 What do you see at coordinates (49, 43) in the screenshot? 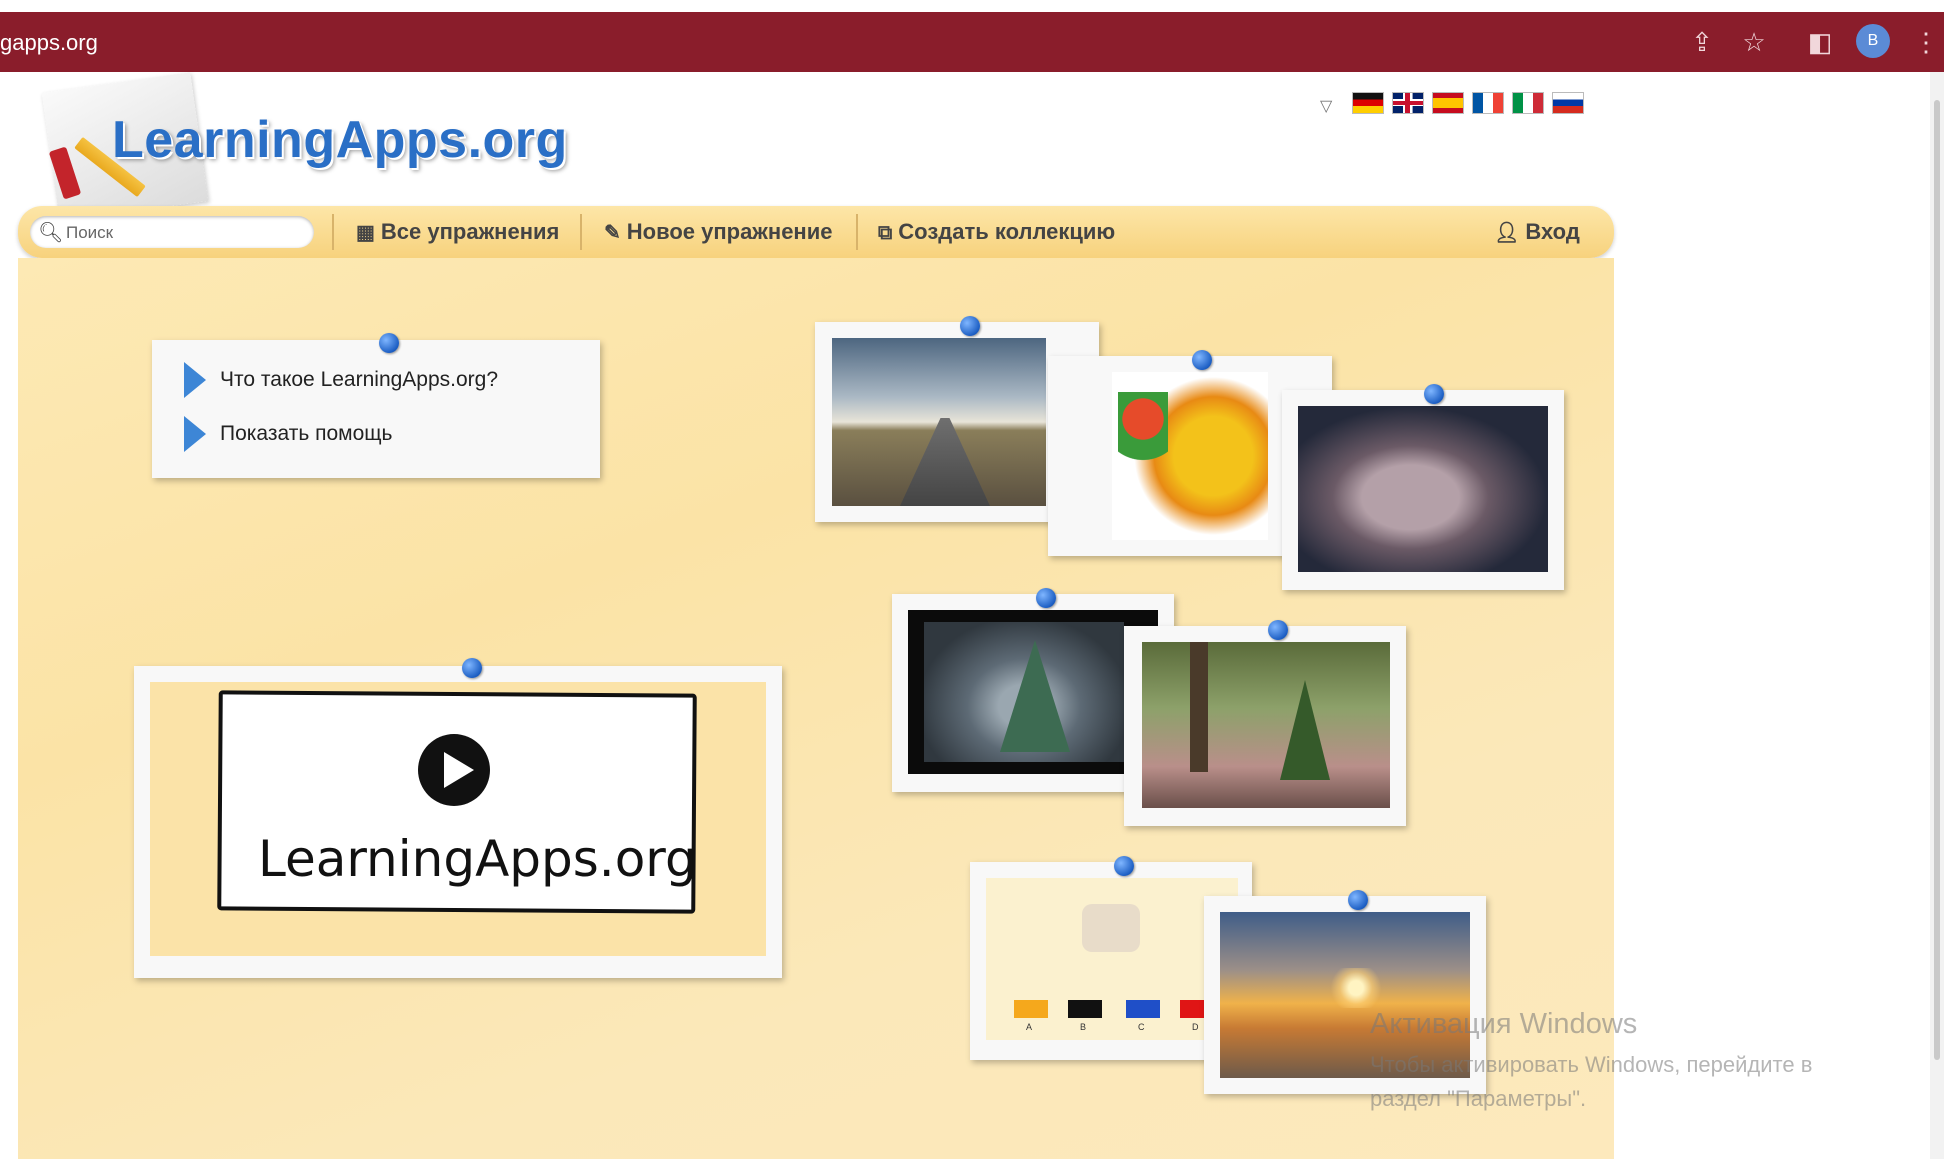
I see `url-text: gapps.org` at bounding box center [49, 43].